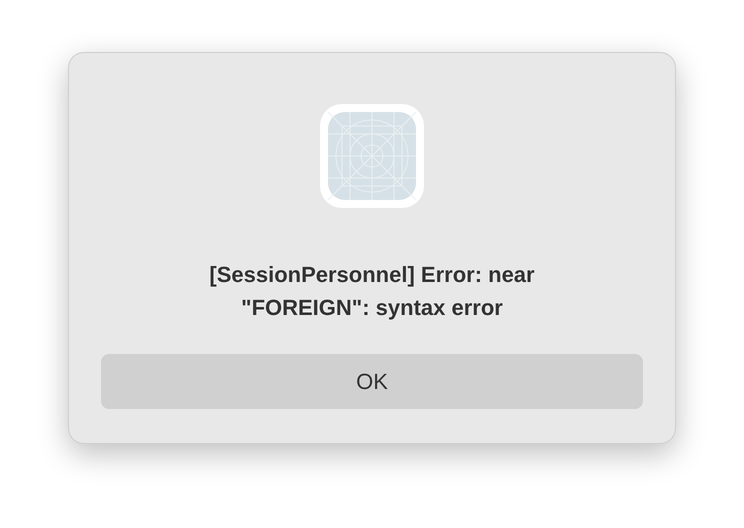 The height and width of the screenshot is (528, 744). What do you see at coordinates (372, 291) in the screenshot?
I see `error-message: [SessionPersonnel] Error: near "FOREIGN": syntax error` at bounding box center [372, 291].